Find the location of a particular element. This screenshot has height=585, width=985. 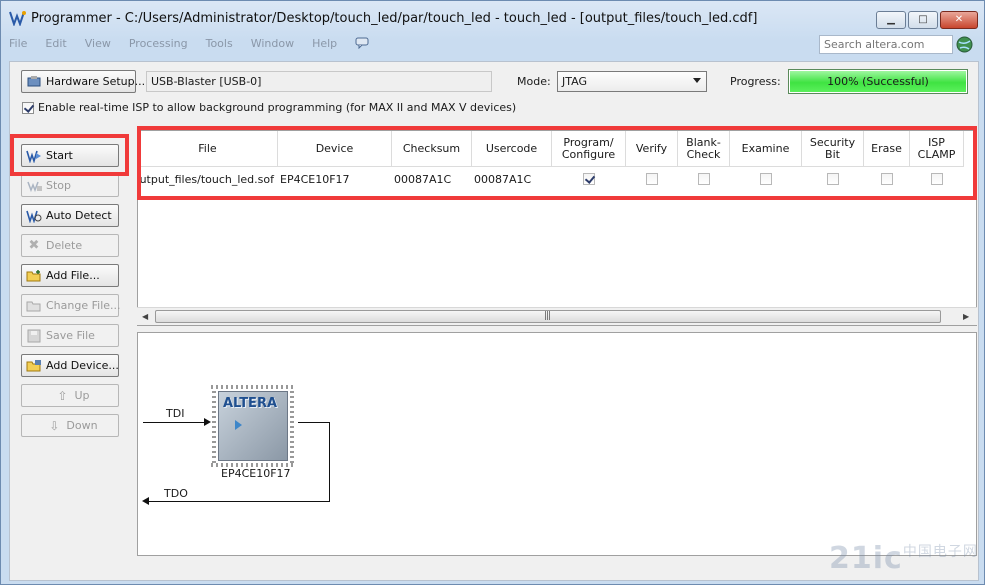

scroll-right-icon: ▶ is located at coordinates (966, 316).